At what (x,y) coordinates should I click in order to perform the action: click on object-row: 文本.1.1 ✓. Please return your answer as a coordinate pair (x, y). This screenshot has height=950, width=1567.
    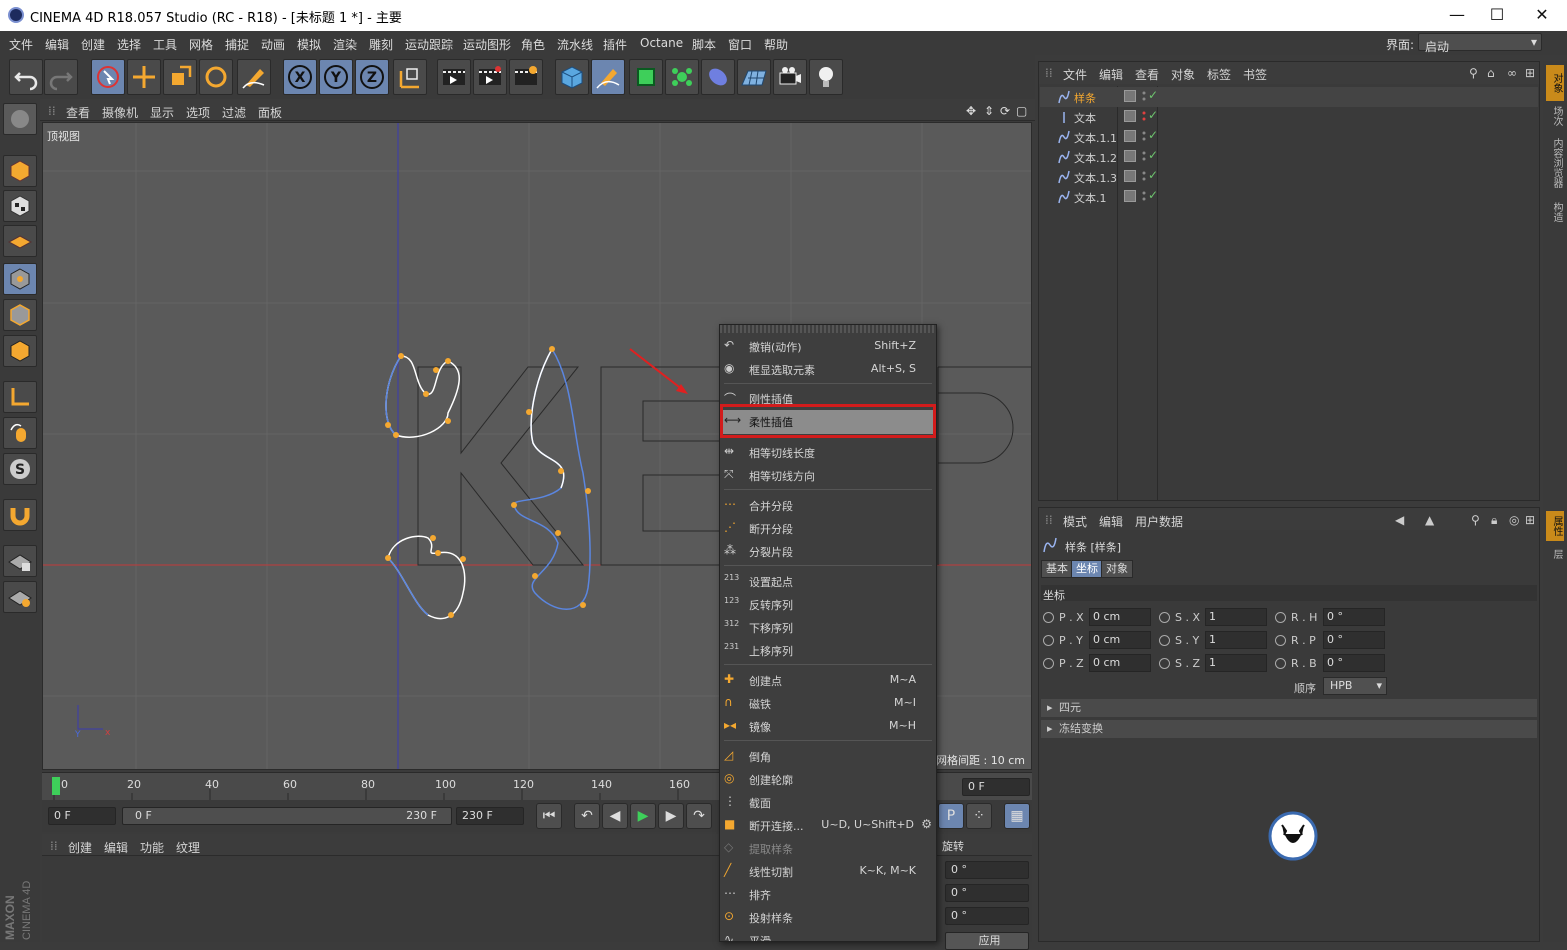
    Looking at the image, I should click on (1289, 137).